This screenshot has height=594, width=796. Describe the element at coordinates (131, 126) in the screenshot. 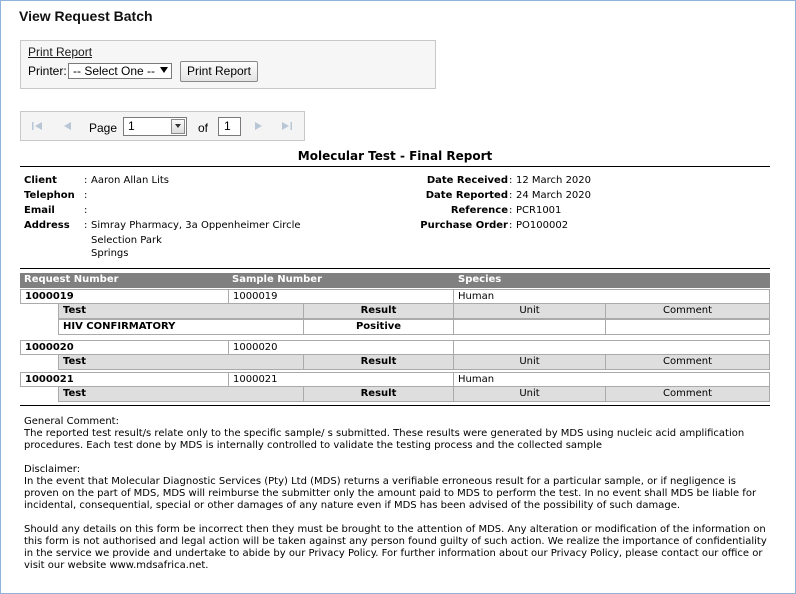

I see `page-number-value: 1` at that location.